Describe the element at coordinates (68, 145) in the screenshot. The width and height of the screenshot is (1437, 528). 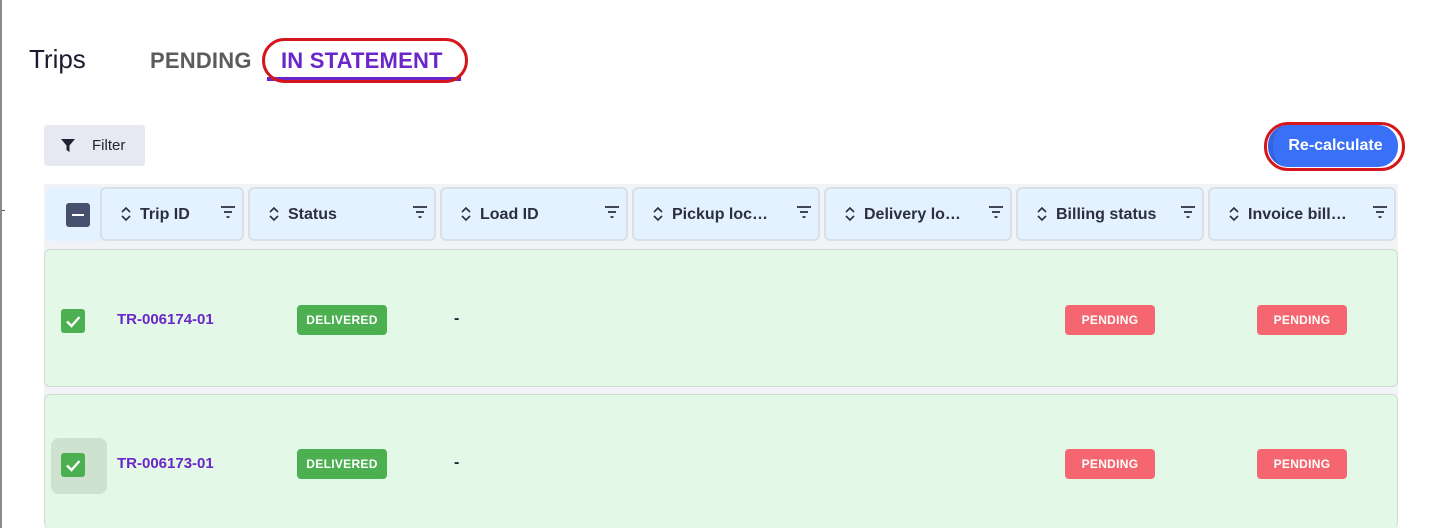
I see `filter-icon` at that location.